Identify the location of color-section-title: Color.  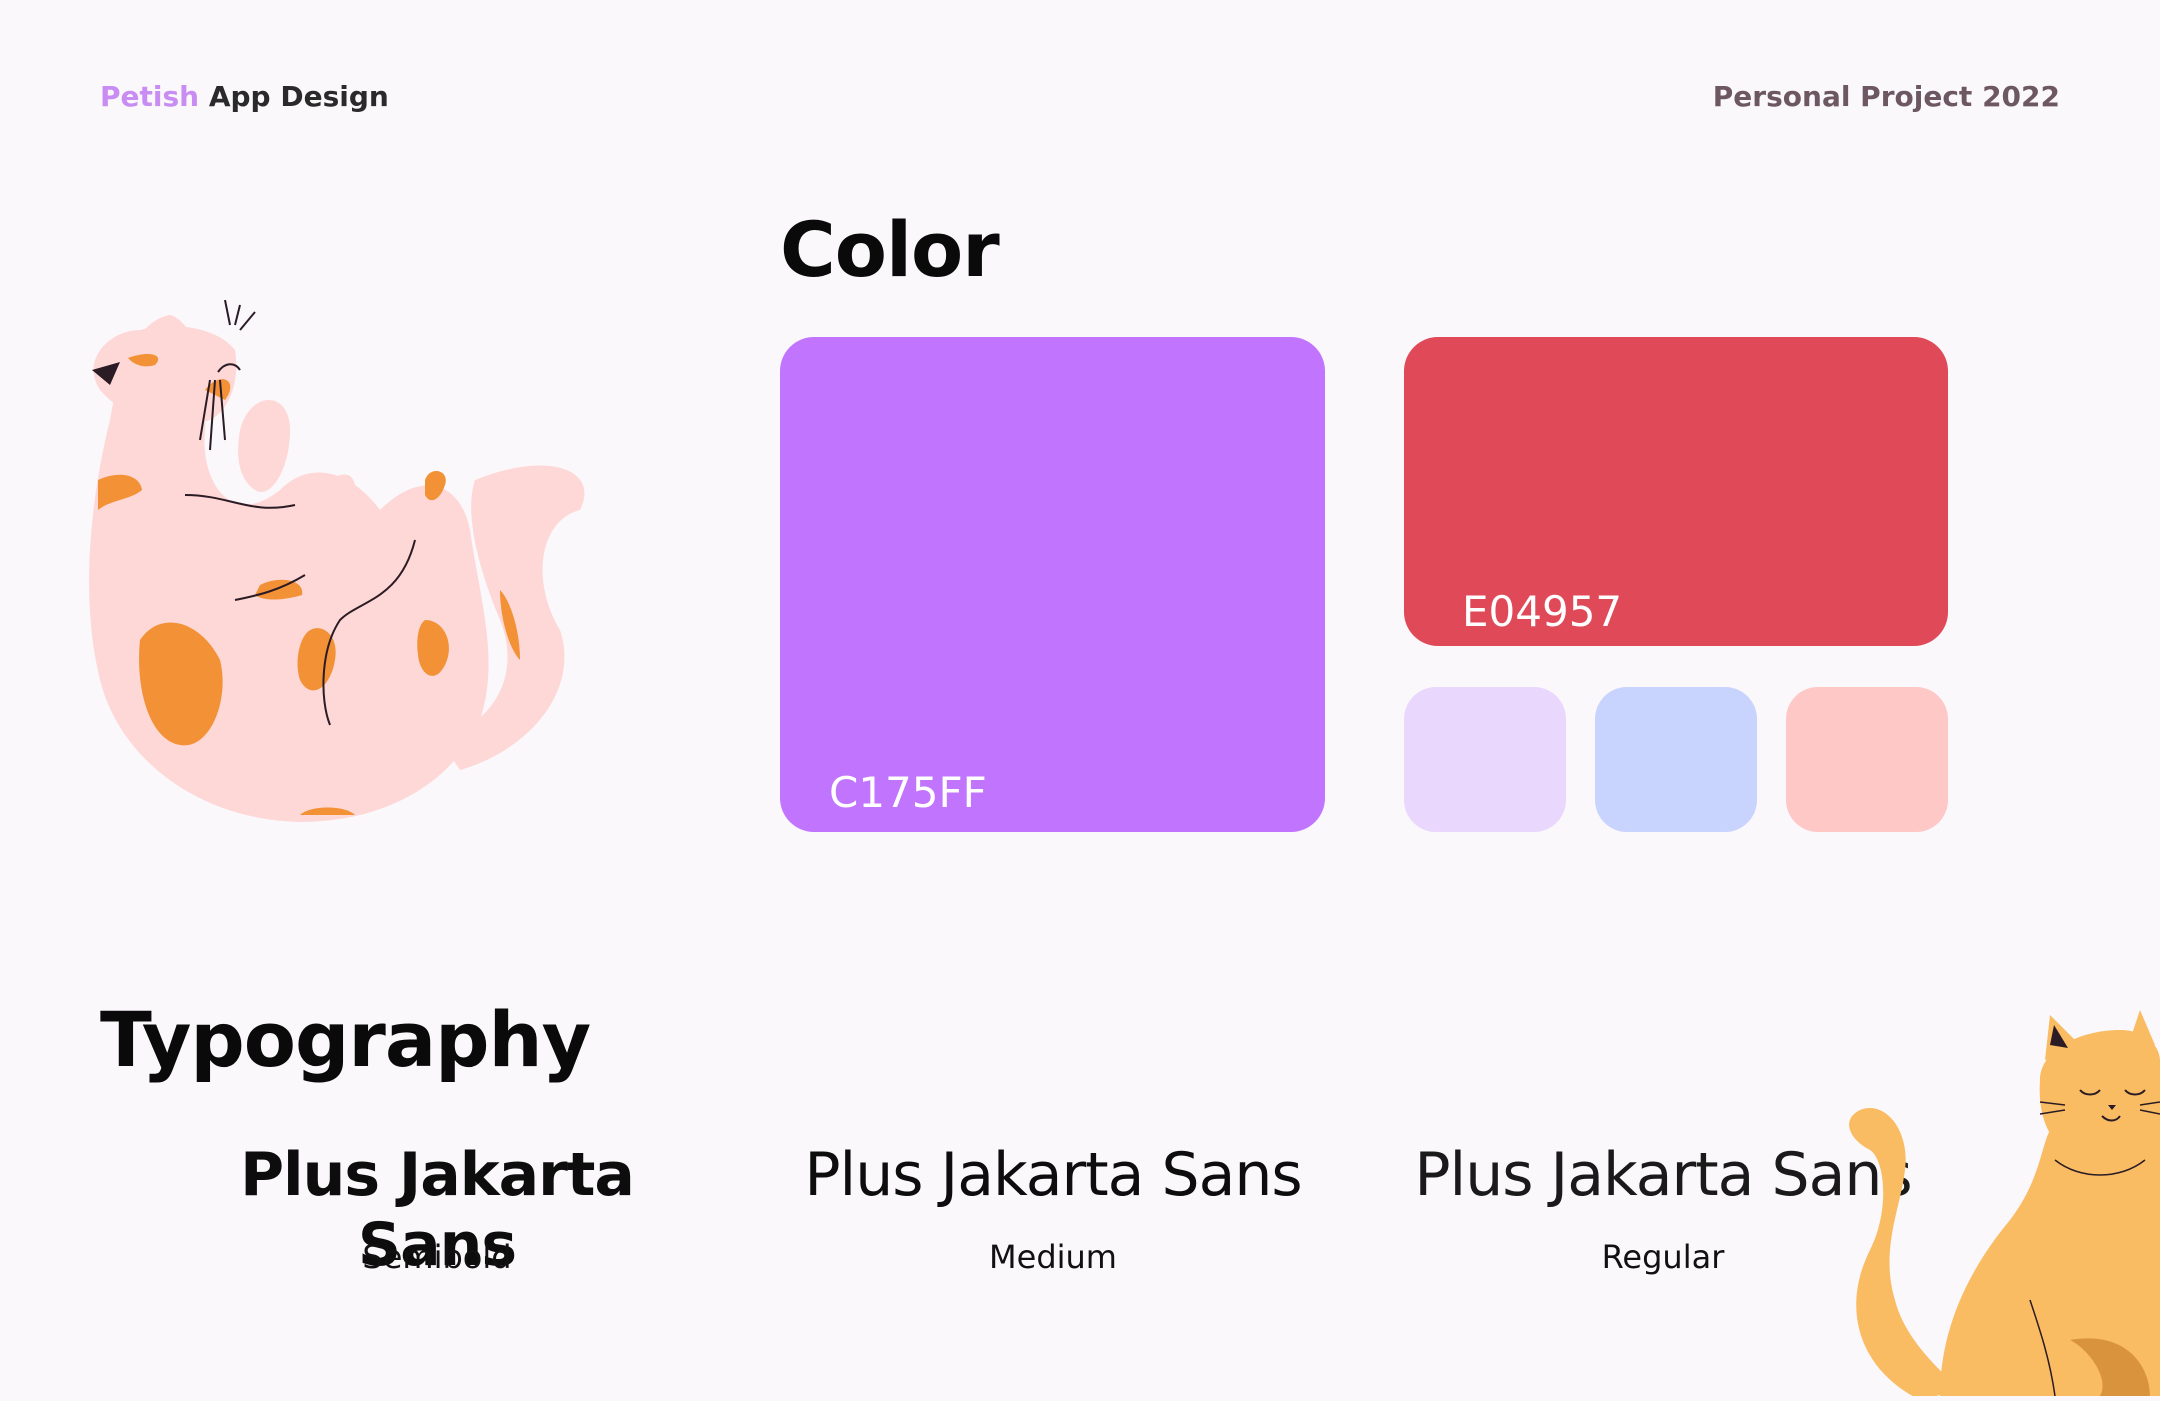
(890, 249).